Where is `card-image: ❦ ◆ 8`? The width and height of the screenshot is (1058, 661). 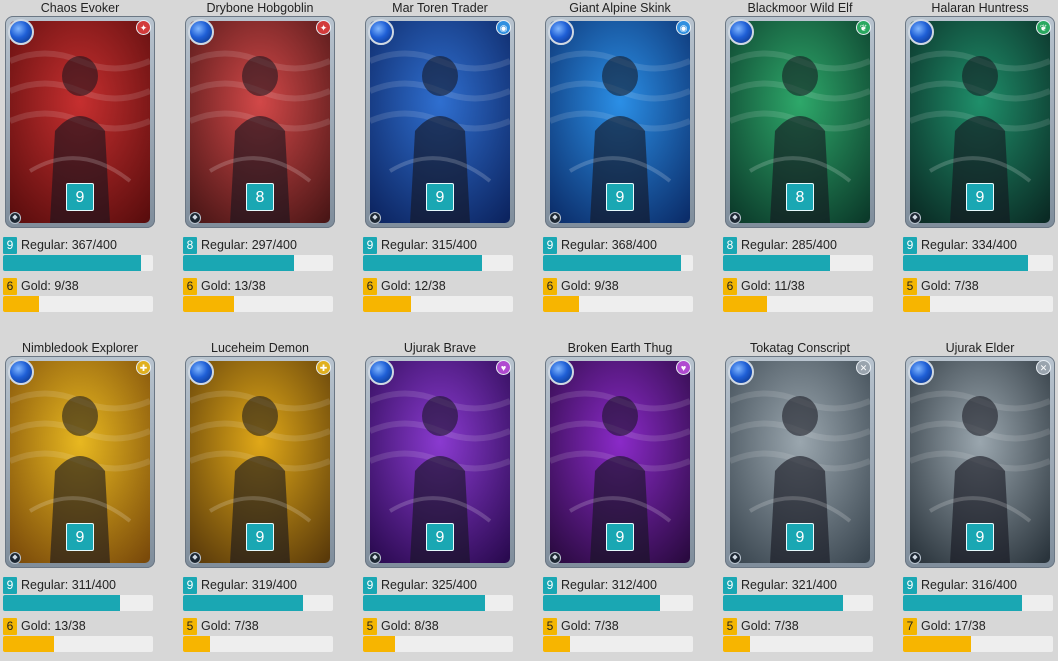 card-image: ❦ ◆ 8 is located at coordinates (800, 122).